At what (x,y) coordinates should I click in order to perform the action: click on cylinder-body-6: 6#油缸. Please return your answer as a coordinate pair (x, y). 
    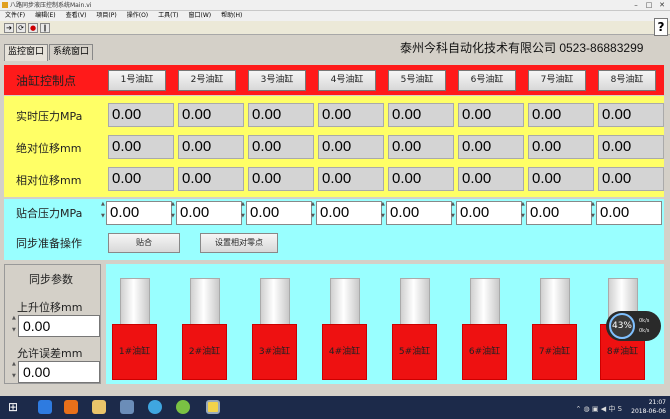
    Looking at the image, I should click on (484, 352).